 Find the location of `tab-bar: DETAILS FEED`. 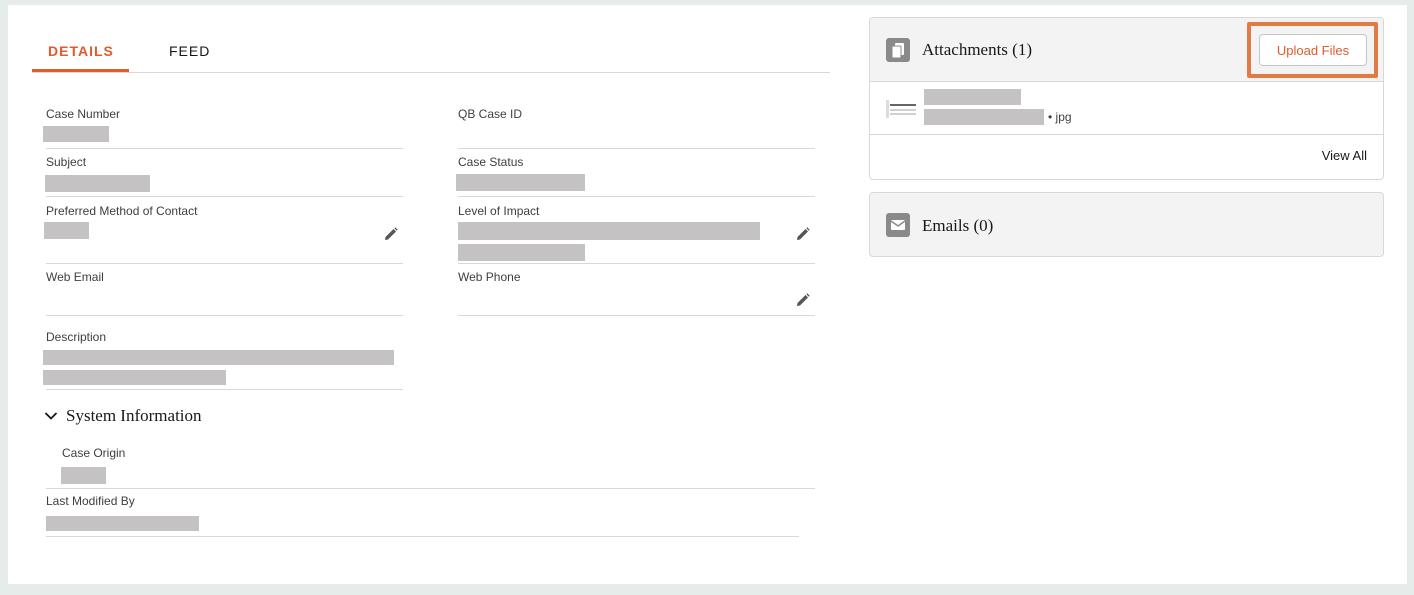

tab-bar: DETAILS FEED is located at coordinates (431, 39).